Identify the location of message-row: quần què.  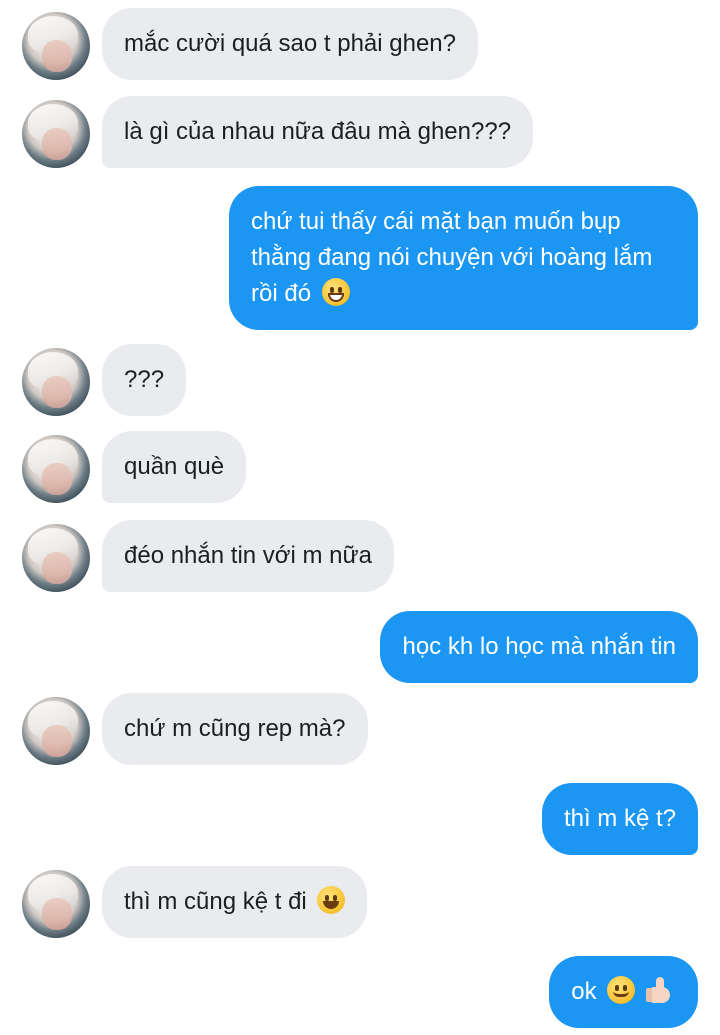
(360, 467).